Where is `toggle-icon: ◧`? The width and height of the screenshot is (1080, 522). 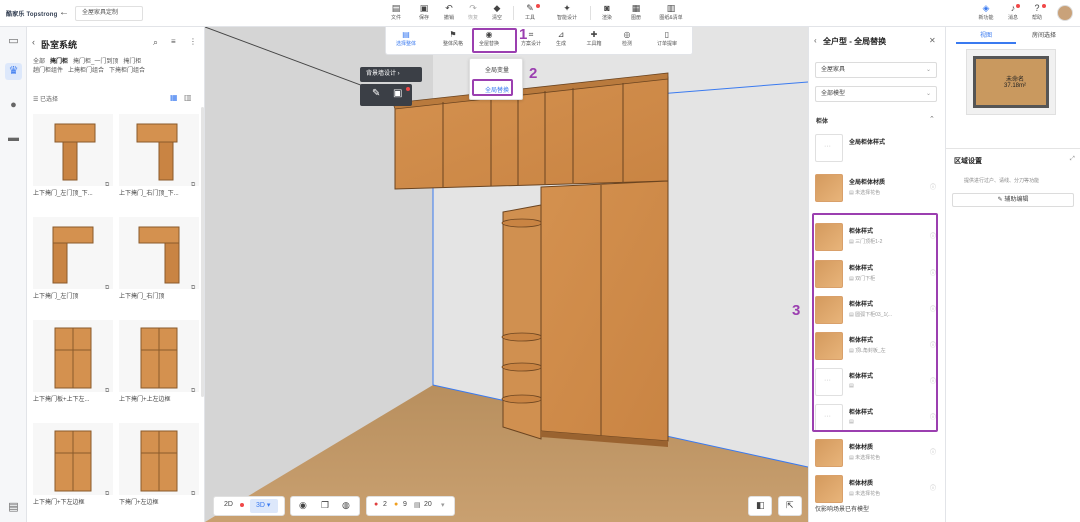
toggle-icon: ◧ is located at coordinates (760, 505).